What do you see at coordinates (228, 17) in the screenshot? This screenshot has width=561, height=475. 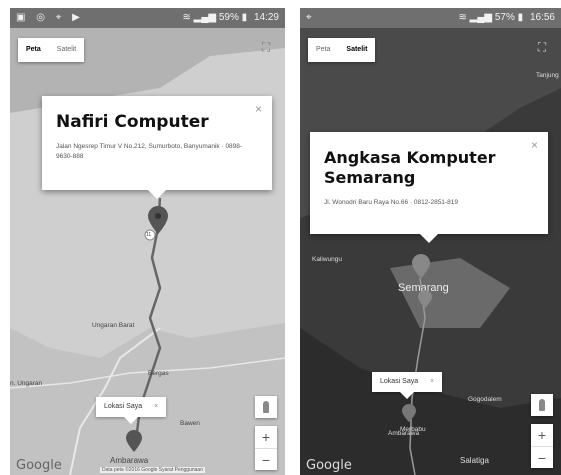 I see `battery-percent: 59%` at bounding box center [228, 17].